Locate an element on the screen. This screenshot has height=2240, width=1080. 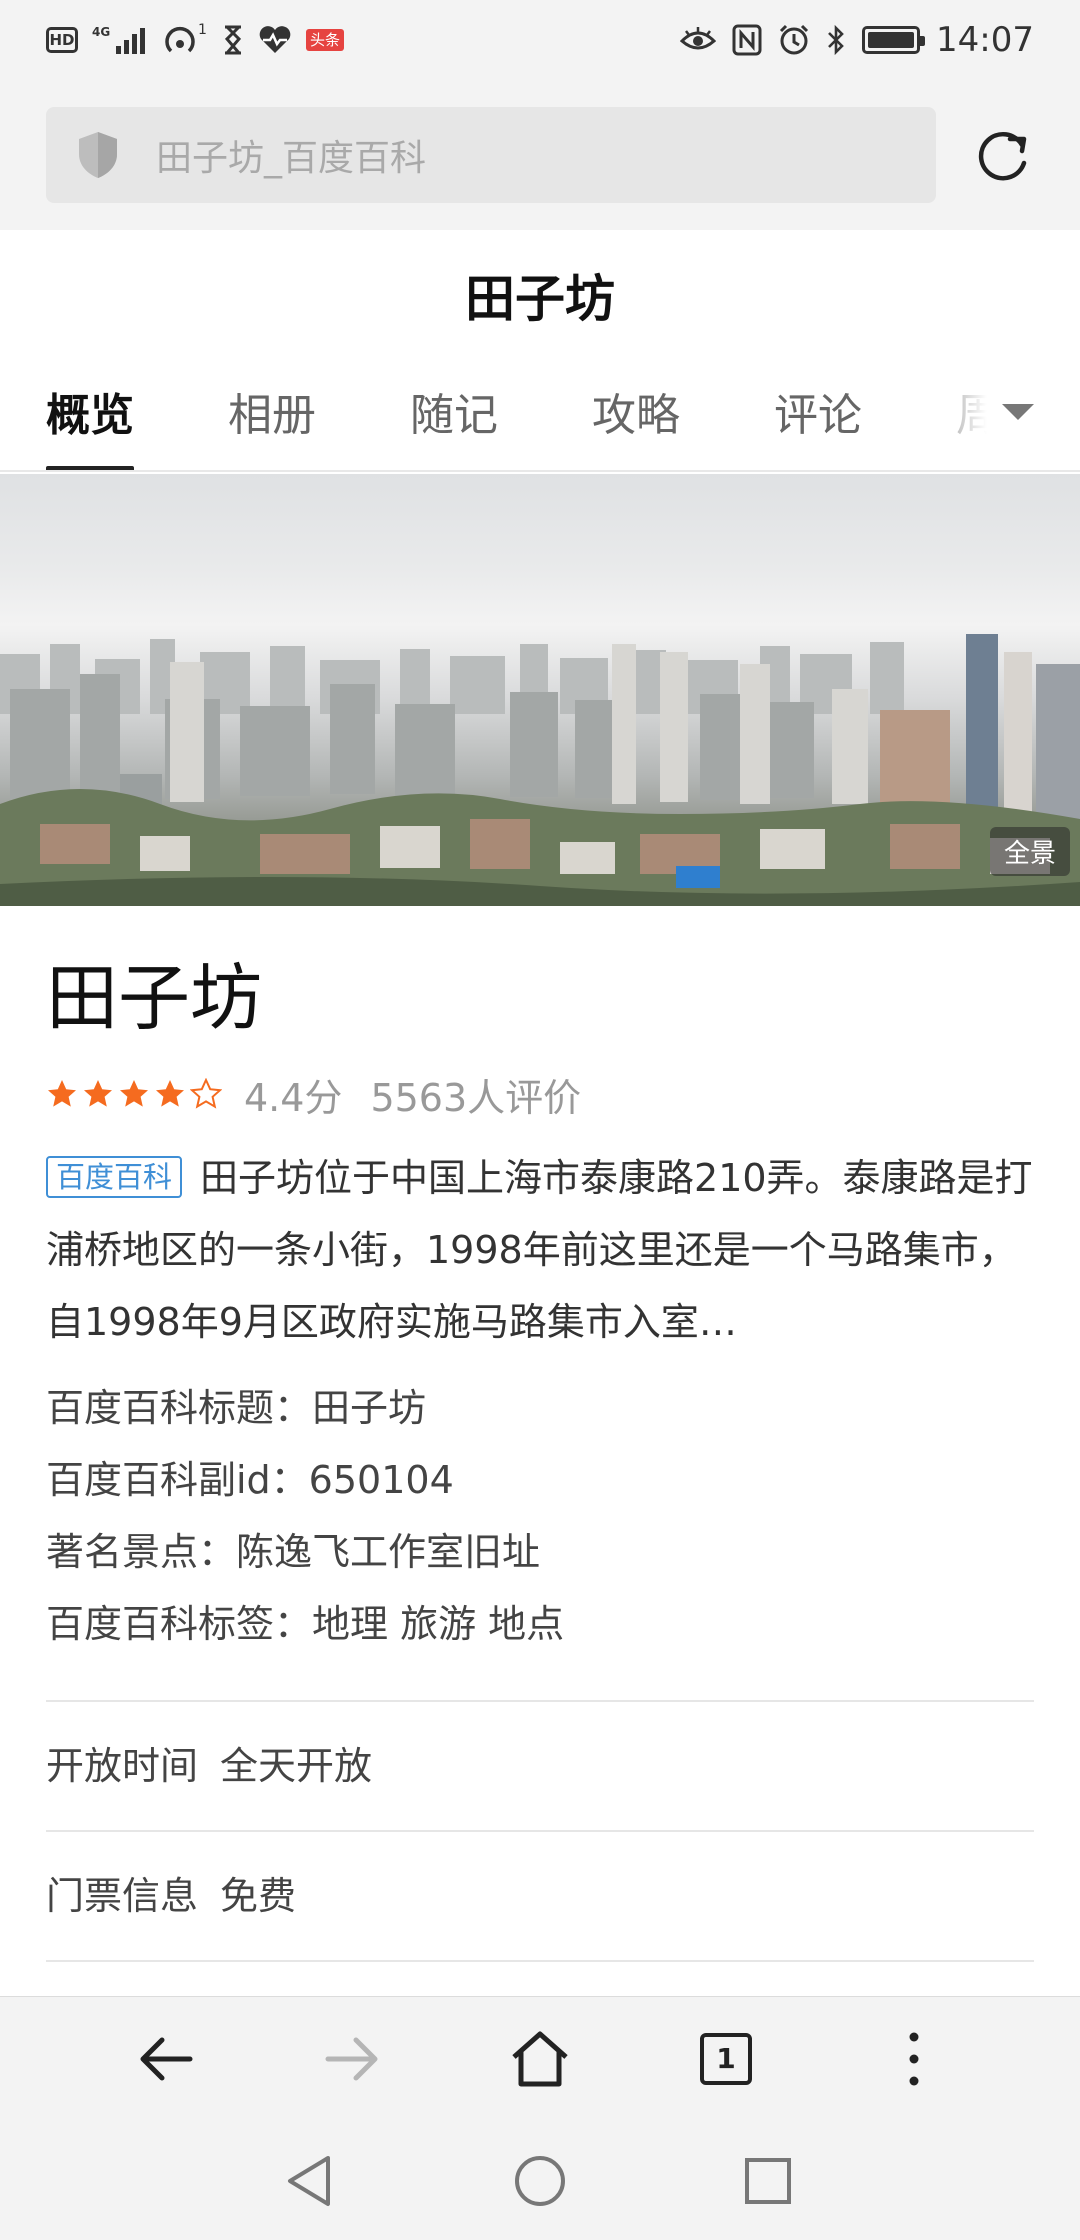
hotspot-icon: 1 is located at coordinates (186, 40).